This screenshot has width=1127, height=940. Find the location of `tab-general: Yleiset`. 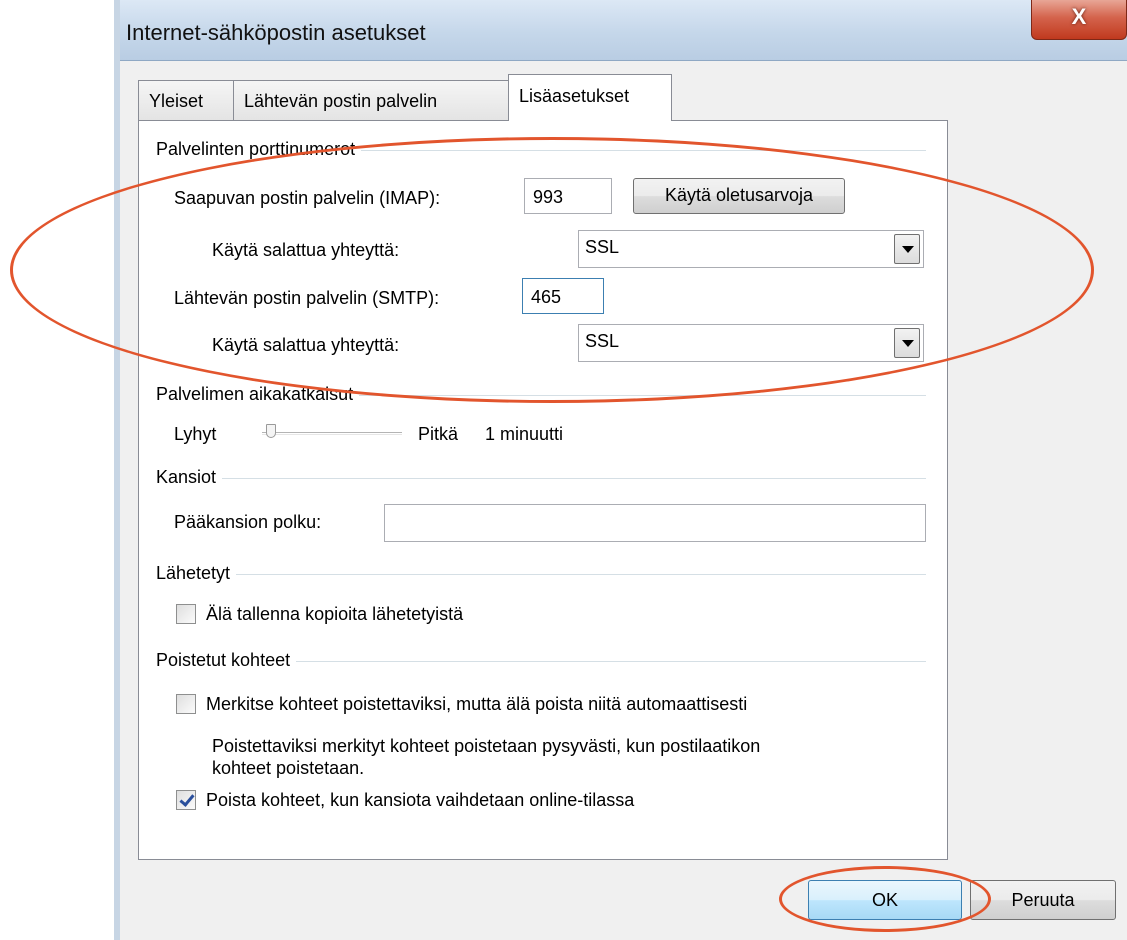

tab-general: Yleiset is located at coordinates (186, 100).